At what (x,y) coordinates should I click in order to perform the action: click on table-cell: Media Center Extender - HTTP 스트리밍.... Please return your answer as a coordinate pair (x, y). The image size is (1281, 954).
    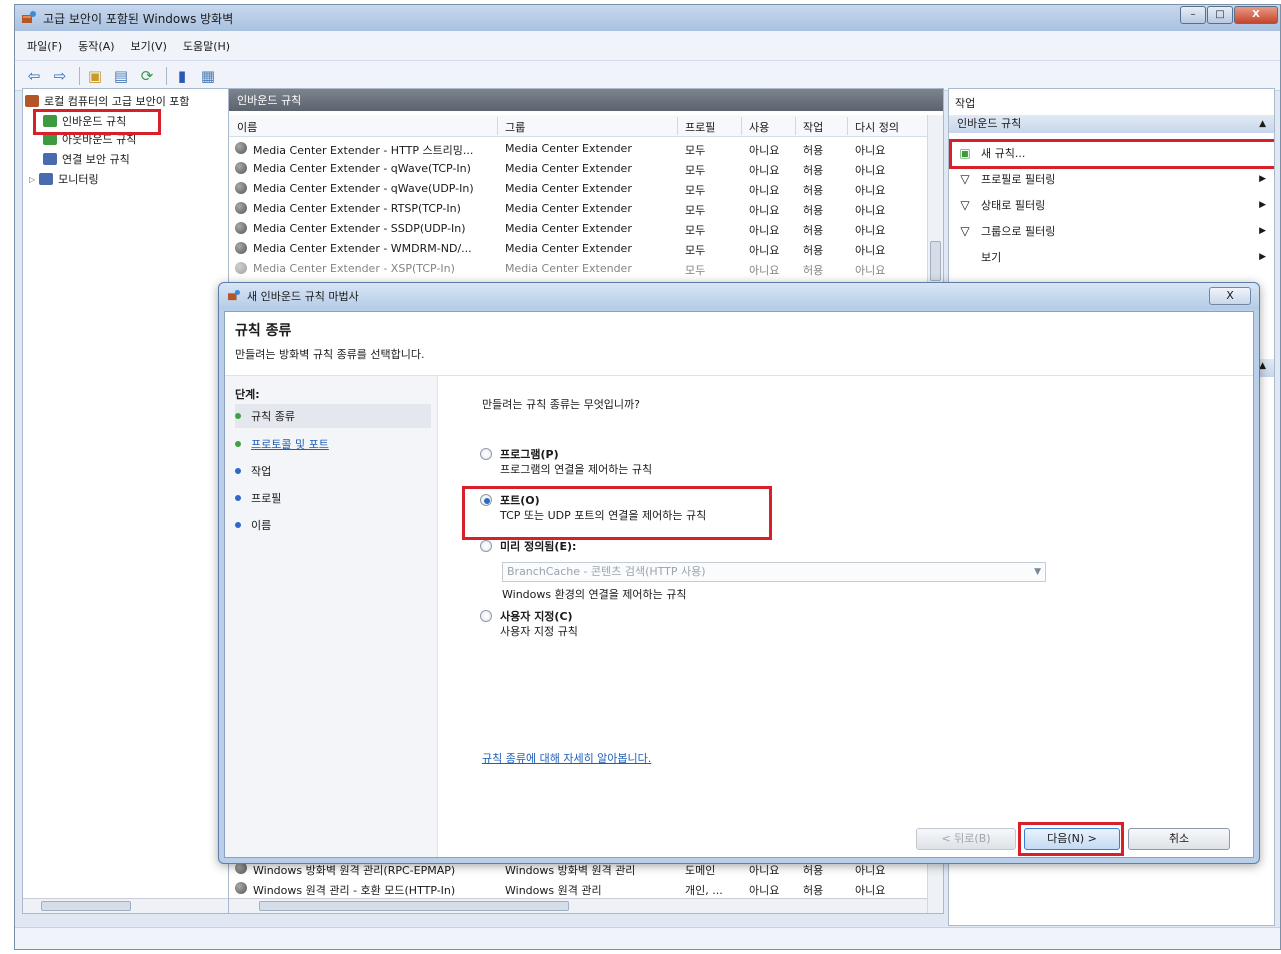
    Looking at the image, I should click on (363, 150).